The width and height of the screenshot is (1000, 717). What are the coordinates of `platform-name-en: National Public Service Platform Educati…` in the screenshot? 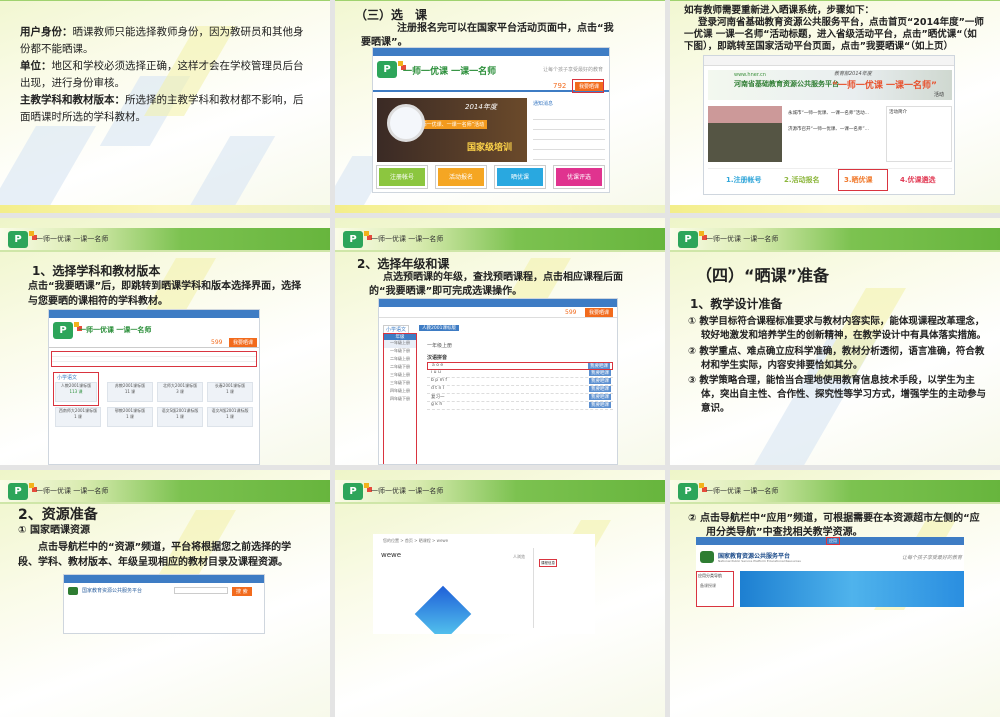 It's located at (759, 561).